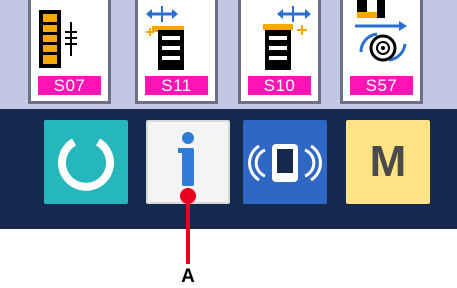 This screenshot has height=288, width=457. I want to click on stitch-button-s10: S10, so click(279, 52).